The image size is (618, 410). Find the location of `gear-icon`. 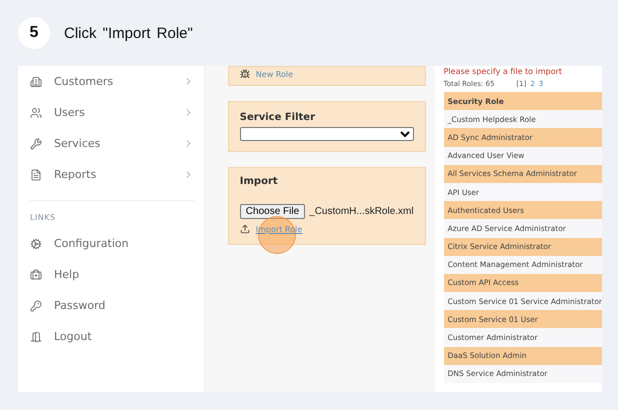

gear-icon is located at coordinates (36, 244).